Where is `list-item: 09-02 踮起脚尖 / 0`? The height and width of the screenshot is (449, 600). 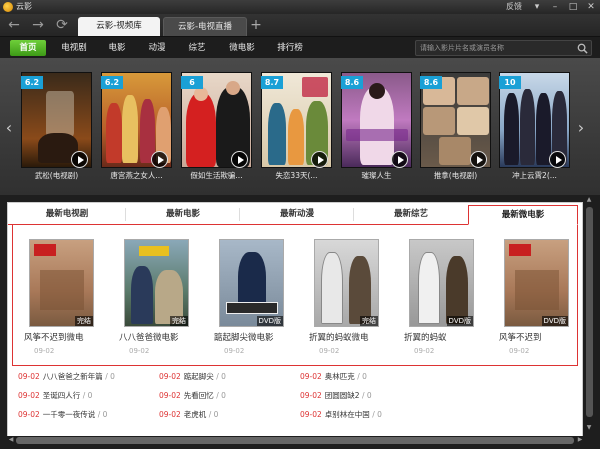
list-item: 09-02 踮起脚尖 / 0 is located at coordinates (192, 377).